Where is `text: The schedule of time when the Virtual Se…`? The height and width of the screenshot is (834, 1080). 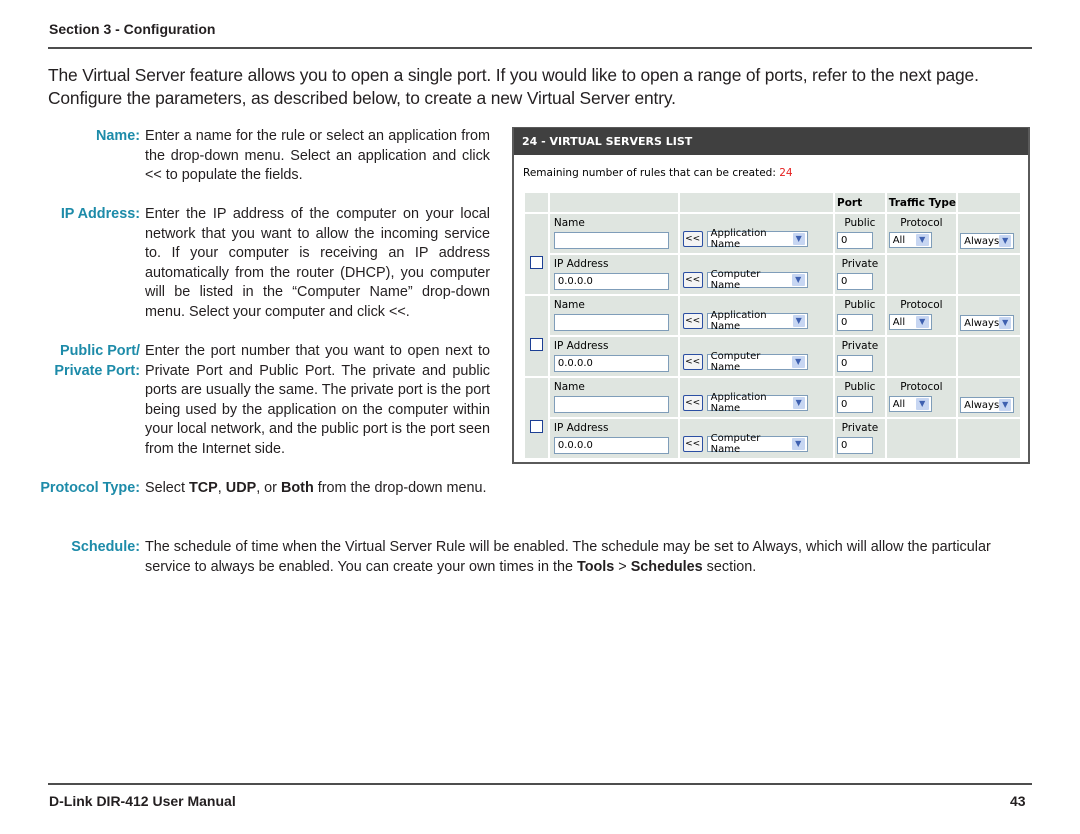 text: The schedule of time when the Virtual Se… is located at coordinates (568, 557).